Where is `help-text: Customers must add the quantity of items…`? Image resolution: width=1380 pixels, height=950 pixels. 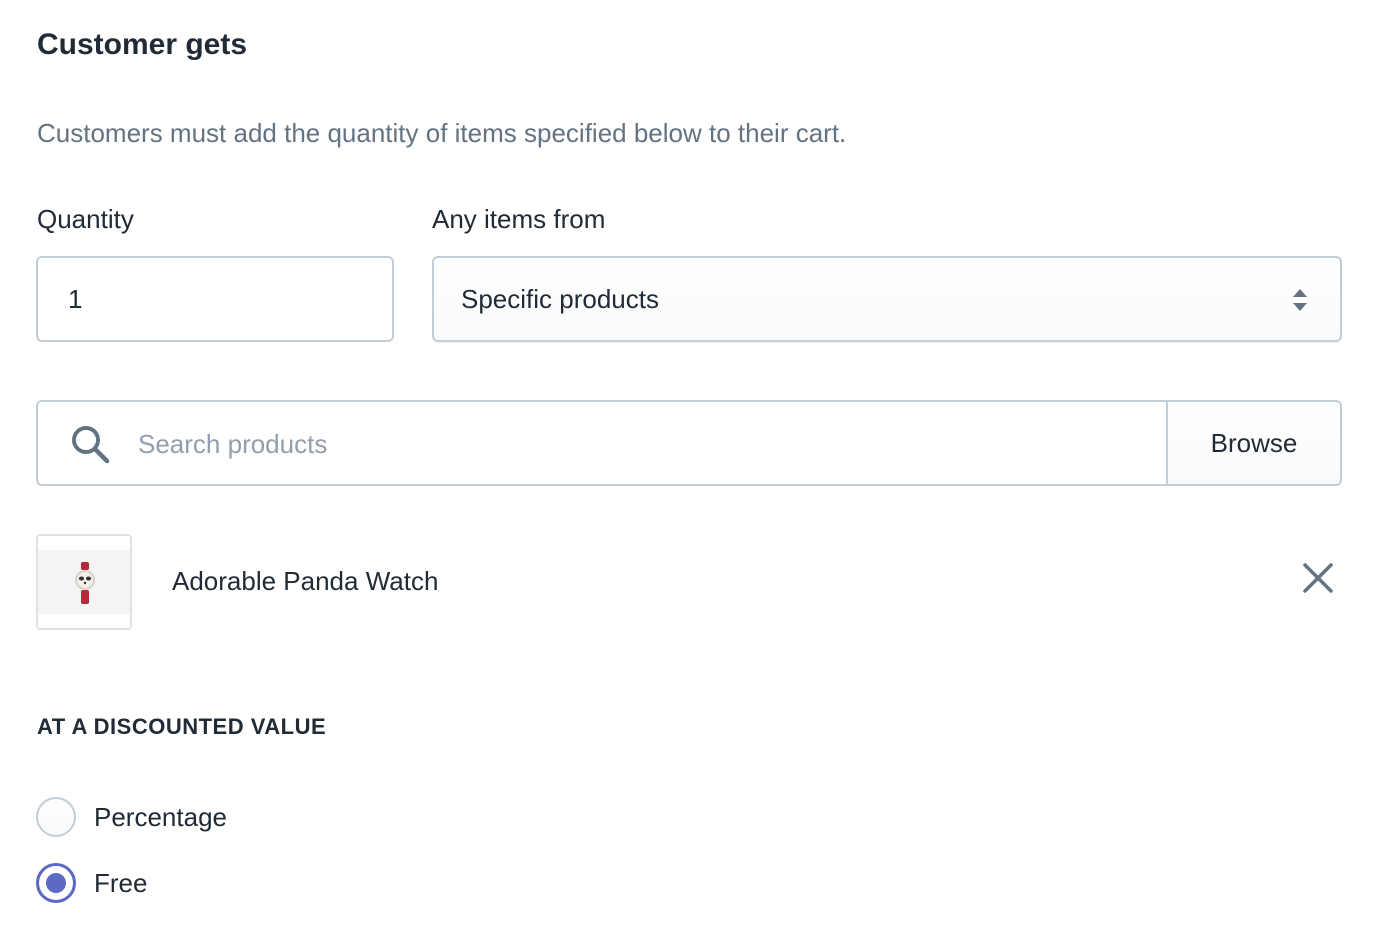
help-text: Customers must add the quantity of items… is located at coordinates (442, 133).